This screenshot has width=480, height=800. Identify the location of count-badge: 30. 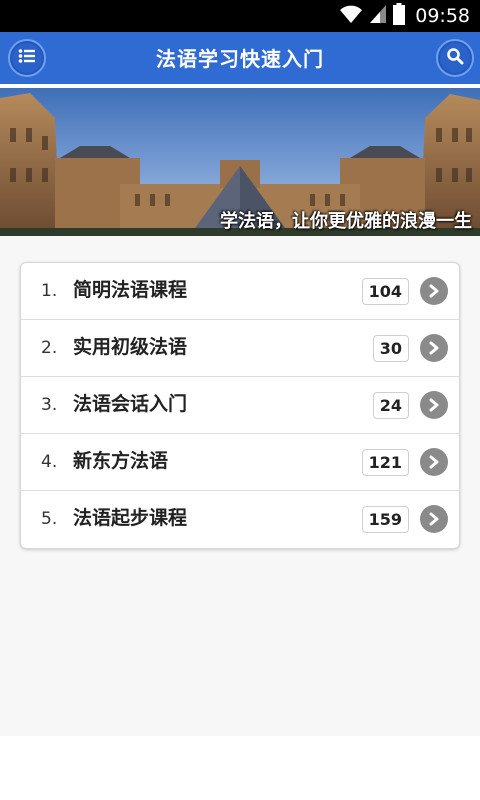
(390, 348).